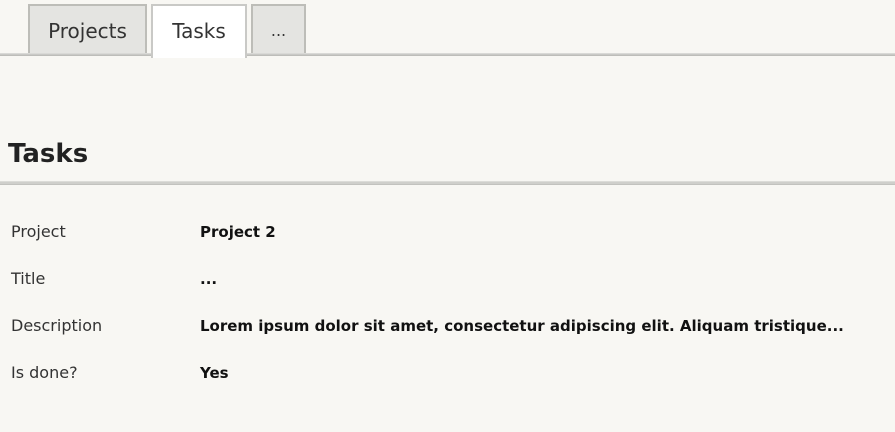  I want to click on page-title: Tasks, so click(48, 154).